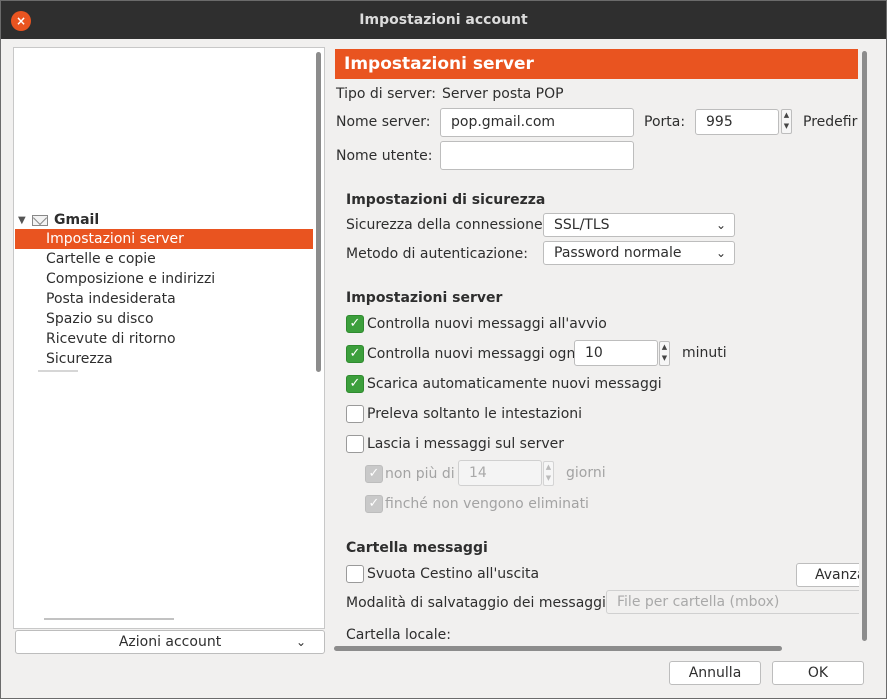 The image size is (887, 699). What do you see at coordinates (355, 384) in the screenshot?
I see `auto-download-checkbox: ✓` at bounding box center [355, 384].